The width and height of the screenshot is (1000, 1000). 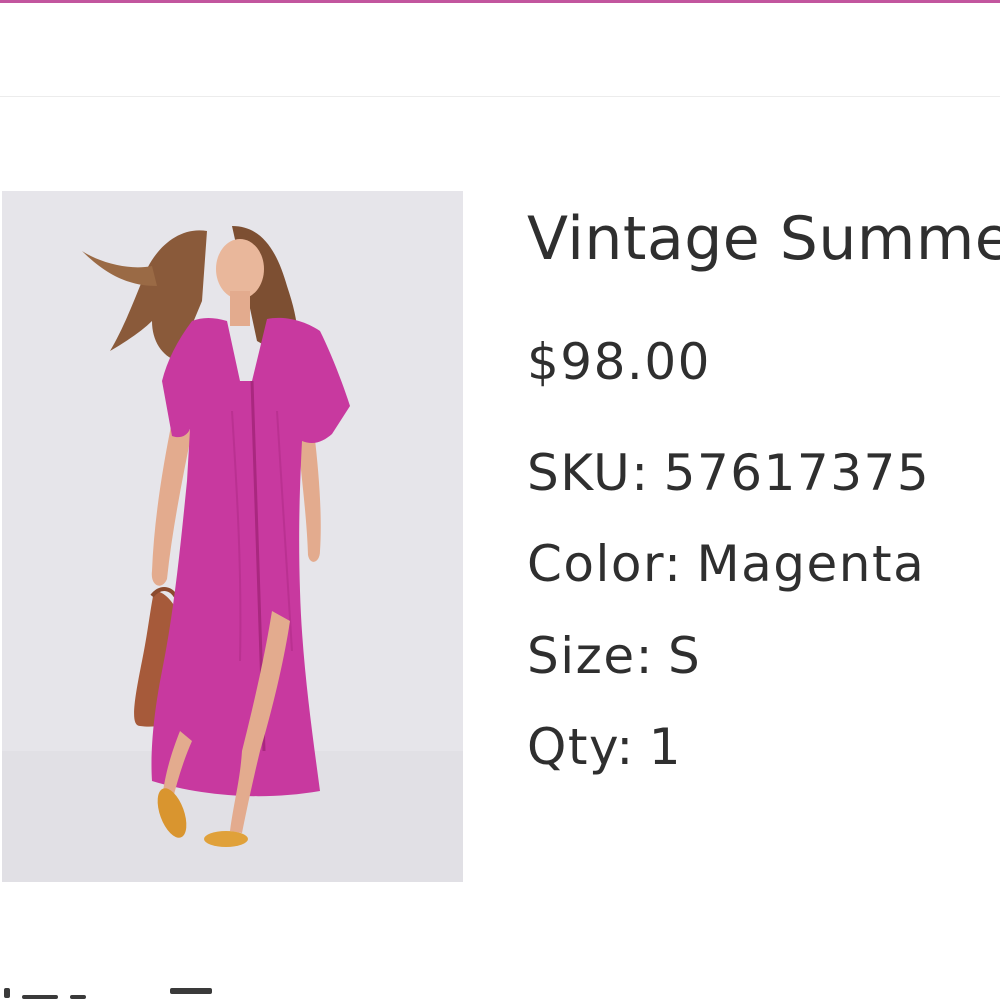 What do you see at coordinates (797, 473) in the screenshot?
I see `sku-value: 57617375` at bounding box center [797, 473].